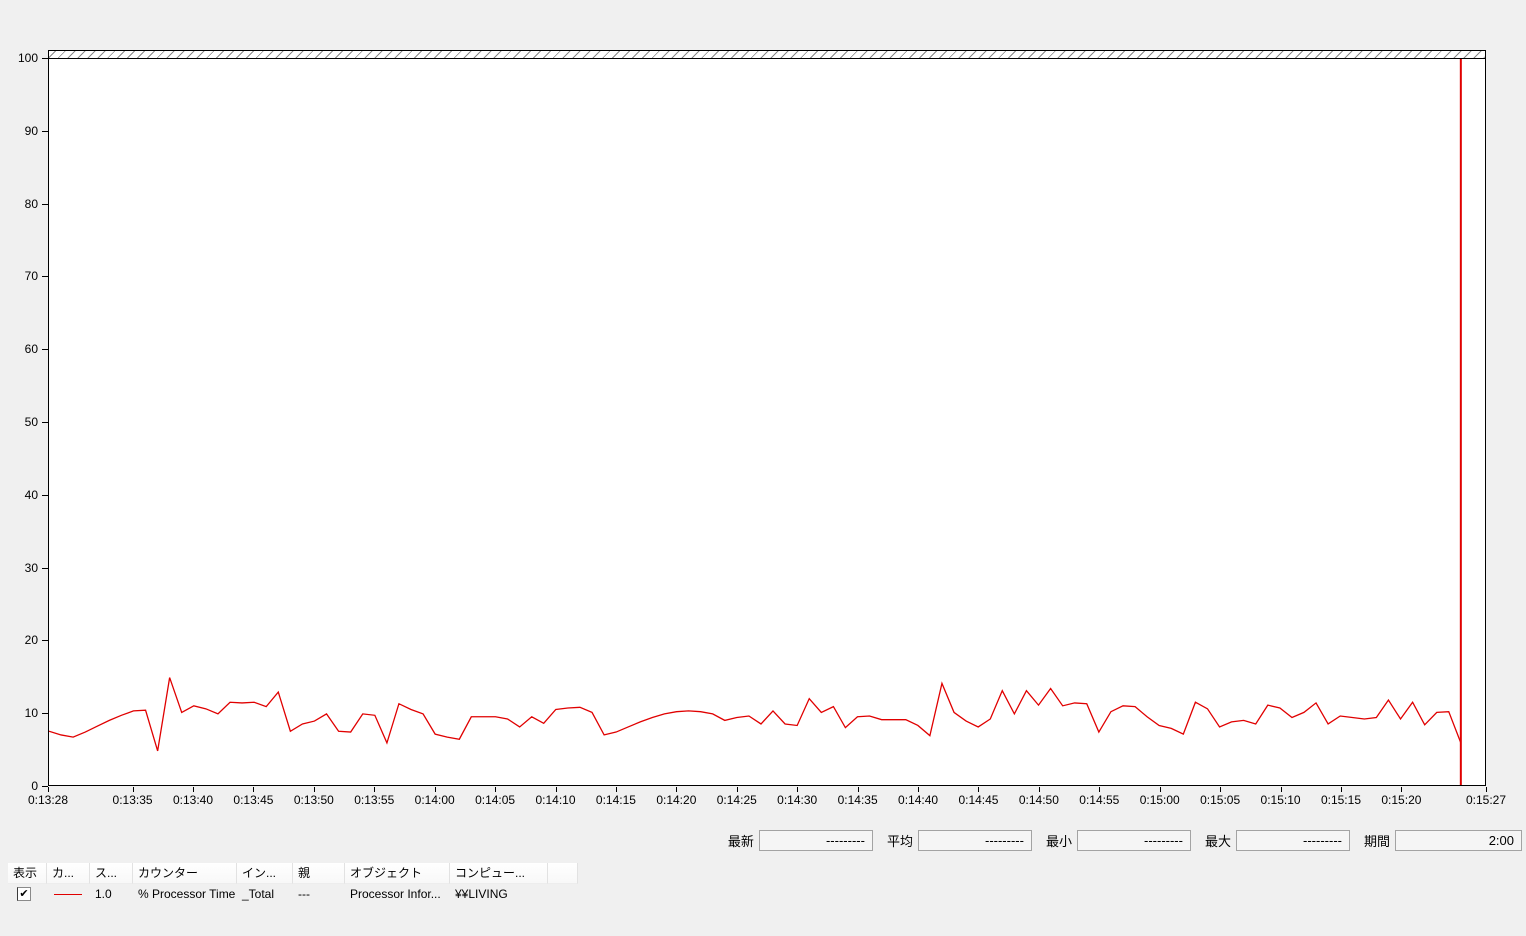 Image resolution: width=1526 pixels, height=936 pixels. Describe the element at coordinates (797, 800) in the screenshot. I see `x-axis-tick-label: 0:14:30` at that location.